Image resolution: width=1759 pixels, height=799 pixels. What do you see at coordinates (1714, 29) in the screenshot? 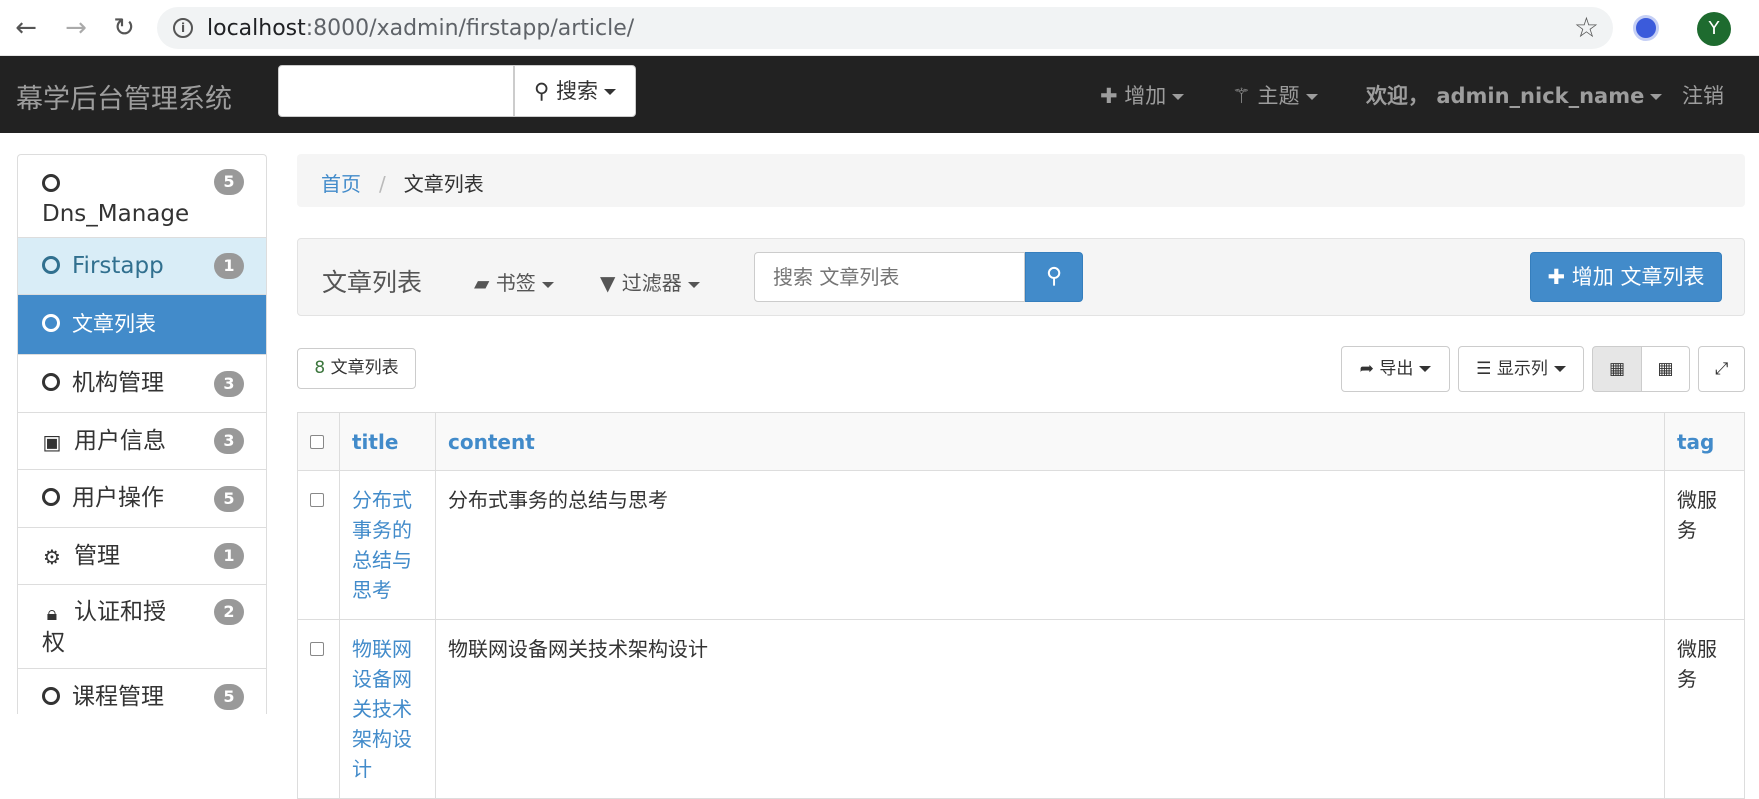
I see `profile-avatar: Y` at bounding box center [1714, 29].